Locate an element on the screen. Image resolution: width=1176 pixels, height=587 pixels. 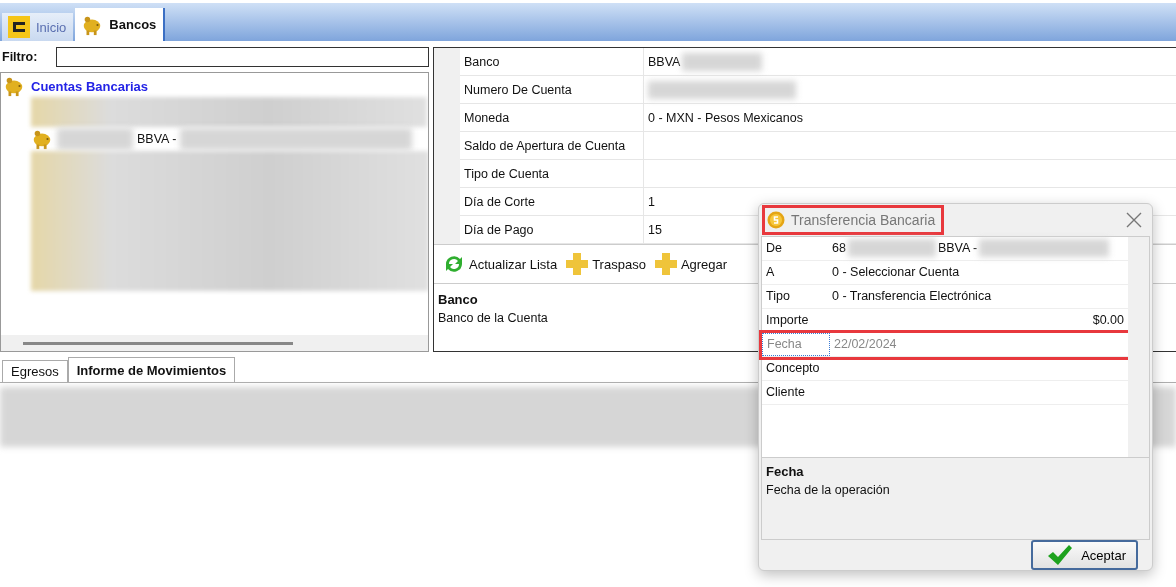
toolbar-button: Agregar is located at coordinates (690, 264).